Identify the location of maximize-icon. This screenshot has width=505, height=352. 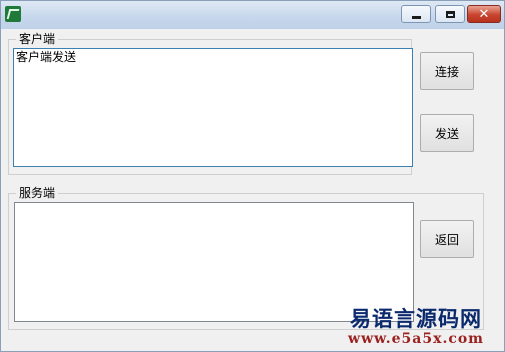
(450, 14).